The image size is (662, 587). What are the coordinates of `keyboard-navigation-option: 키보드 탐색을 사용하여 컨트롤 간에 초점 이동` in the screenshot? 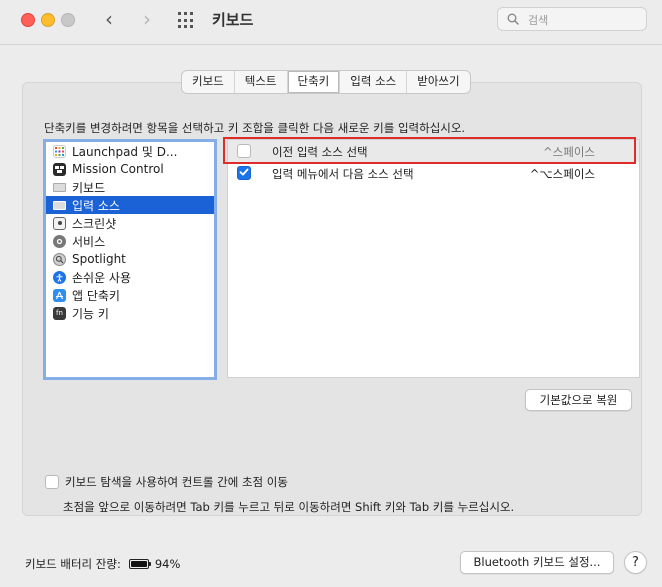 It's located at (166, 482).